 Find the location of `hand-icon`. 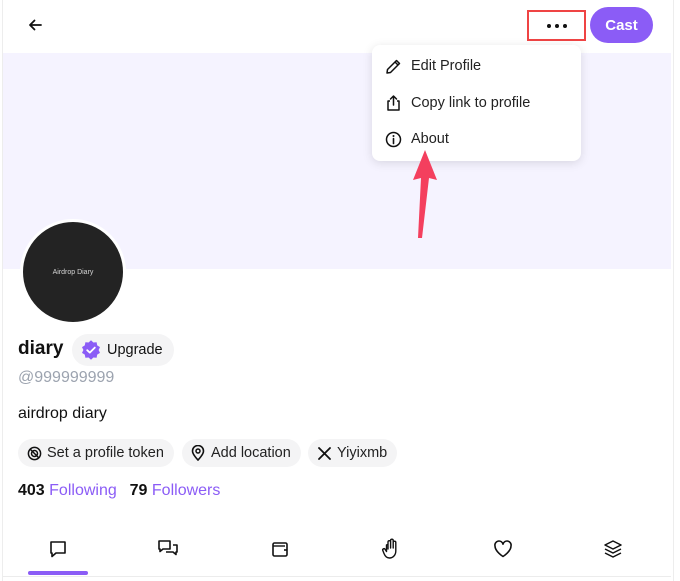

hand-icon is located at coordinates (389, 548).